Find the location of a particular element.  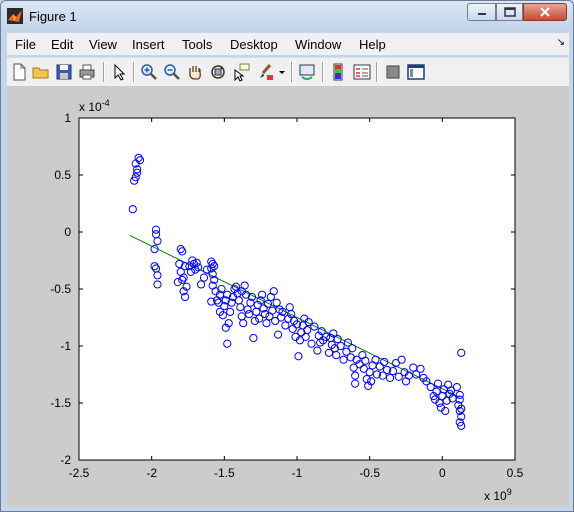

open-folder-icon is located at coordinates (40, 73).